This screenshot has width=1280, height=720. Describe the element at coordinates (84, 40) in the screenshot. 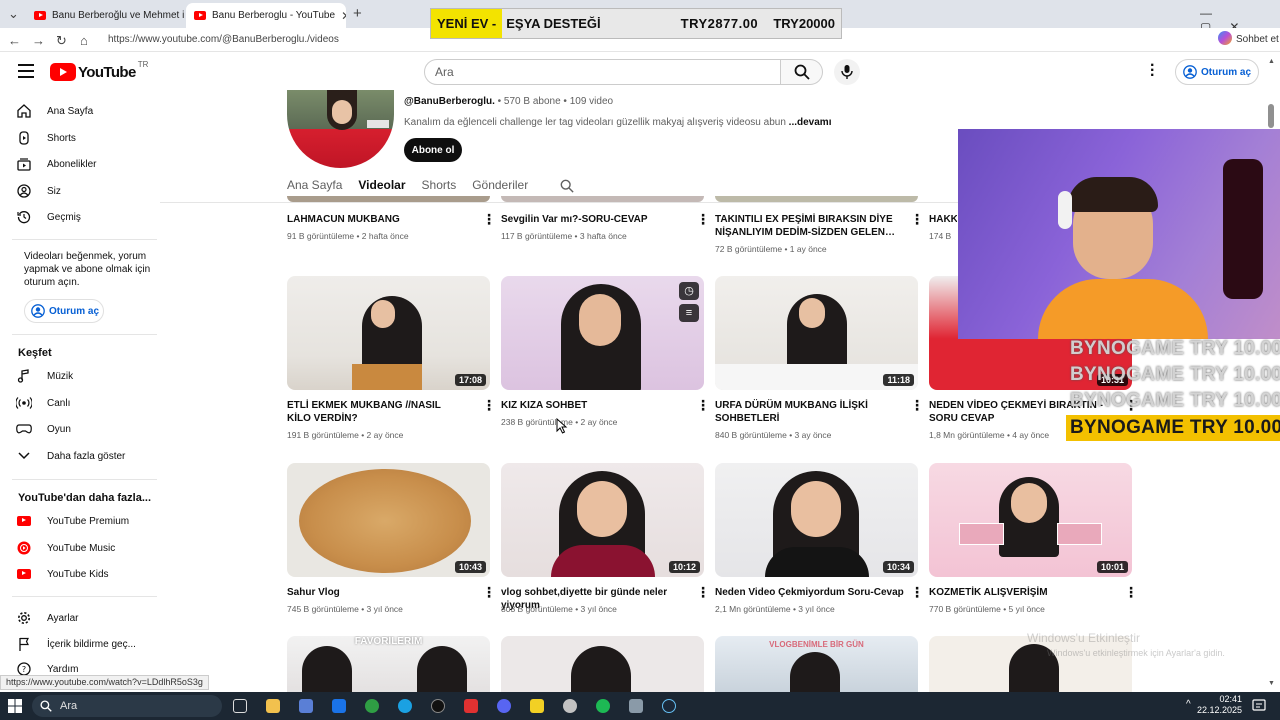

I see `home-icon: ⌂` at that location.